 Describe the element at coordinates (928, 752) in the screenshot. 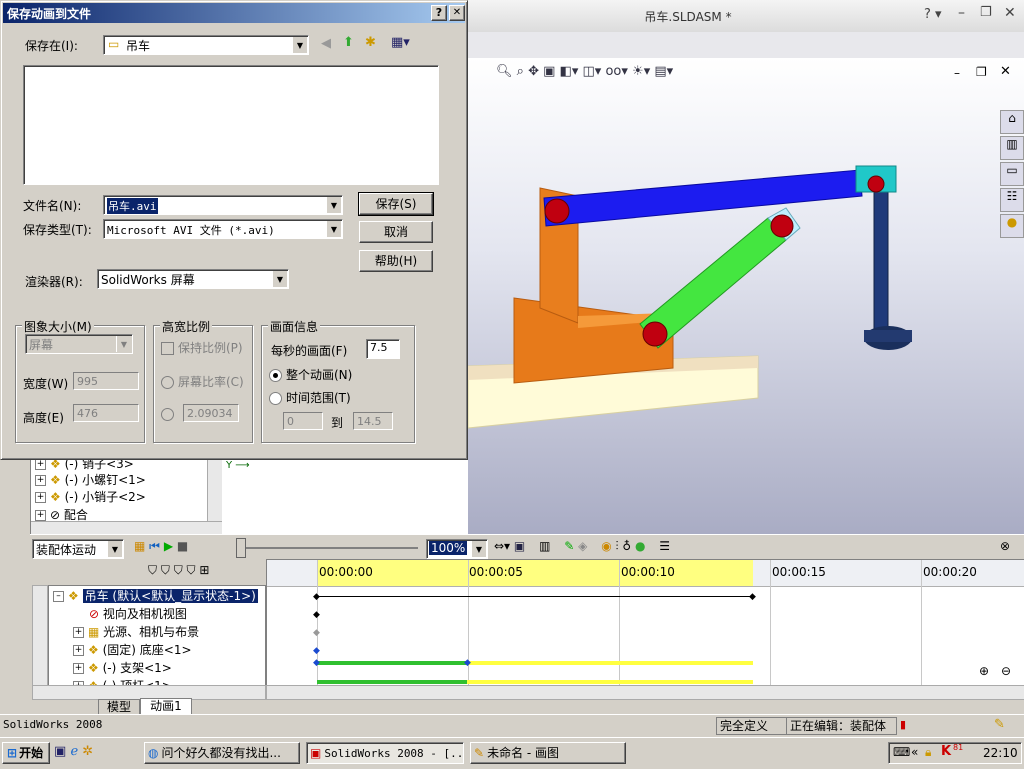

I see `lock-icon: 🔒︎` at that location.